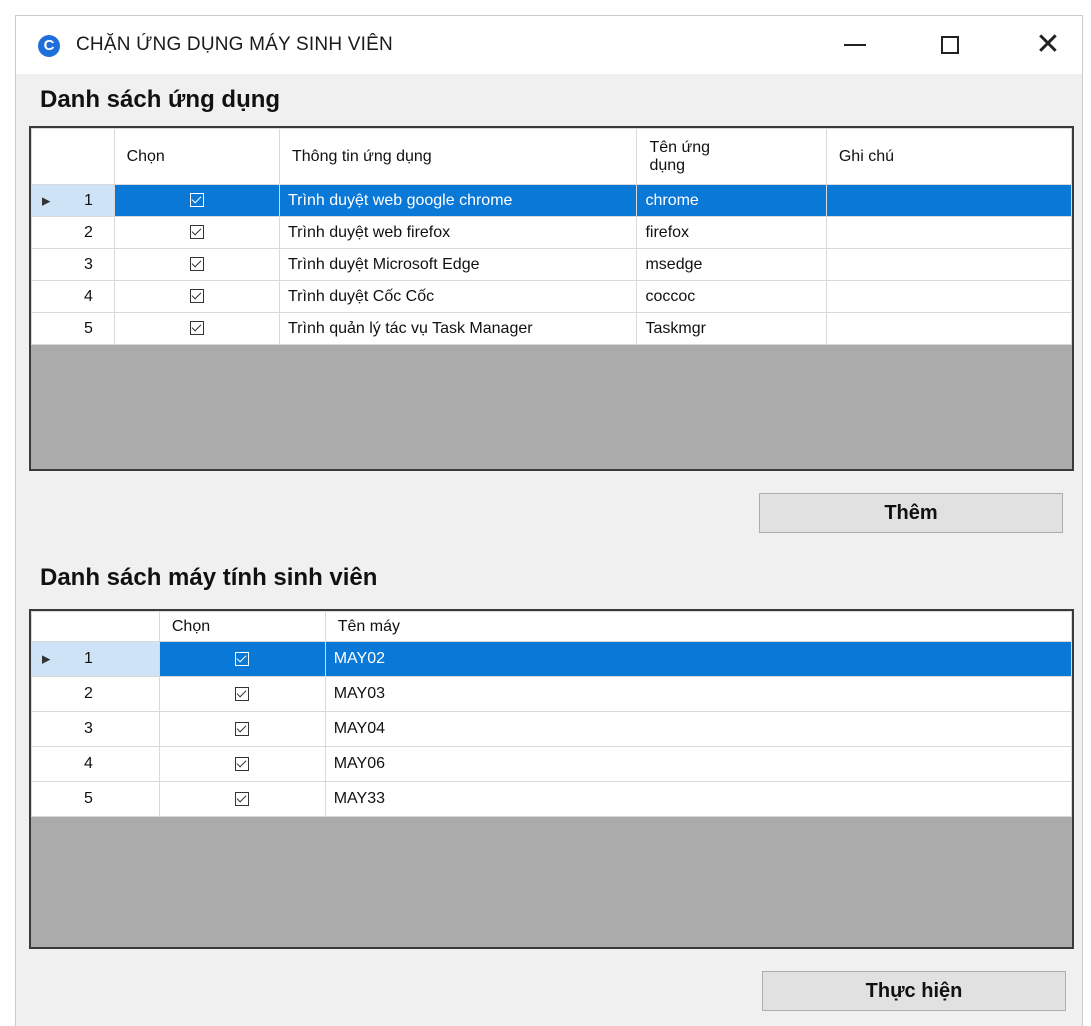 This screenshot has width=1091, height=1026. I want to click on table-row: 4 Trình duyệt Cốc Cốc coccoc, so click(551, 296).